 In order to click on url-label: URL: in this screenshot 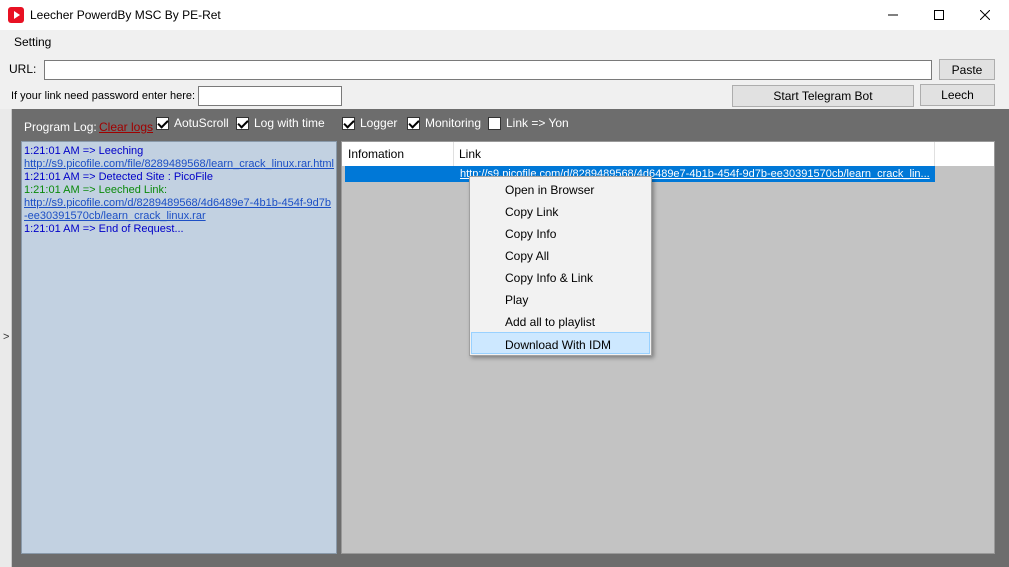, I will do `click(23, 69)`.